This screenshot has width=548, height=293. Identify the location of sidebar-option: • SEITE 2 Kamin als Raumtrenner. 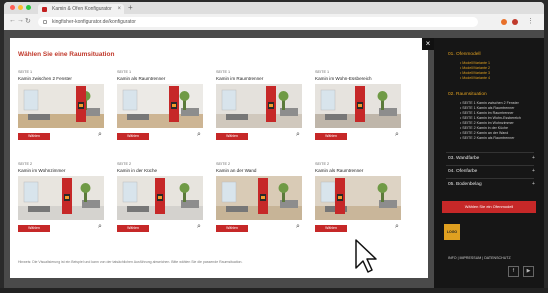
(487, 138).